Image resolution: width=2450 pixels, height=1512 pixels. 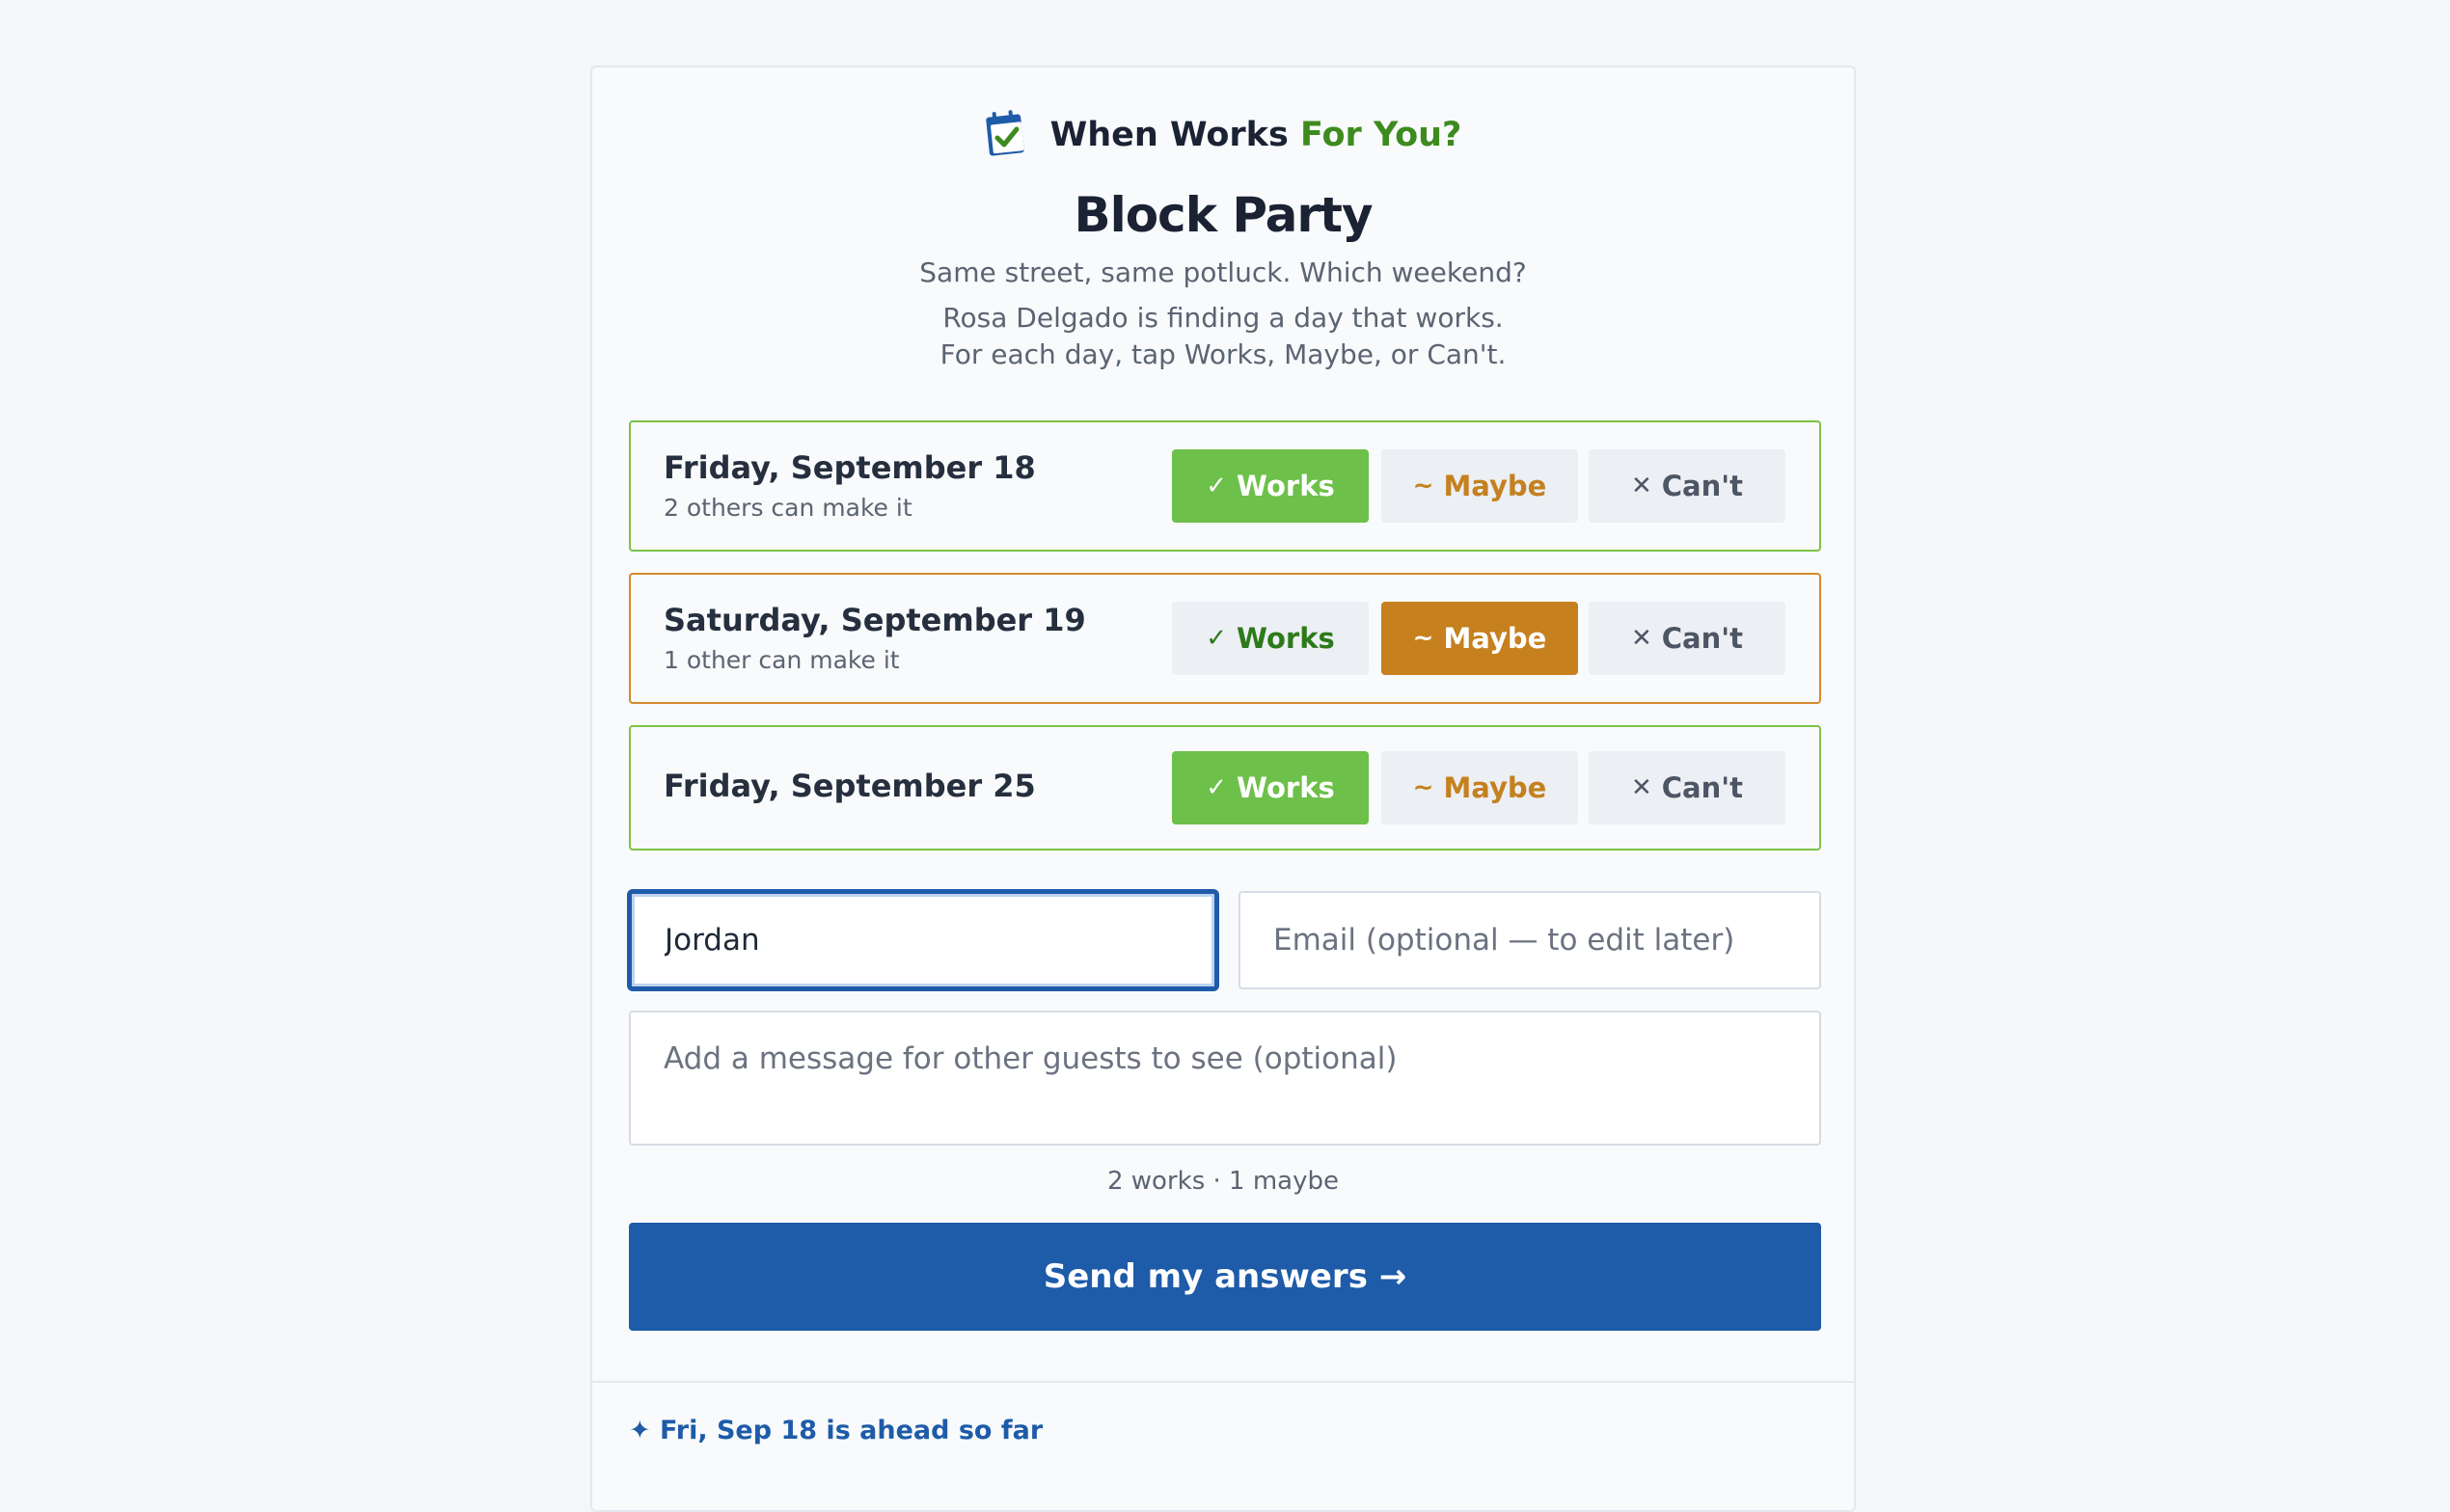 What do you see at coordinates (1255, 135) in the screenshot?
I see `app-name: When Works For You?` at bounding box center [1255, 135].